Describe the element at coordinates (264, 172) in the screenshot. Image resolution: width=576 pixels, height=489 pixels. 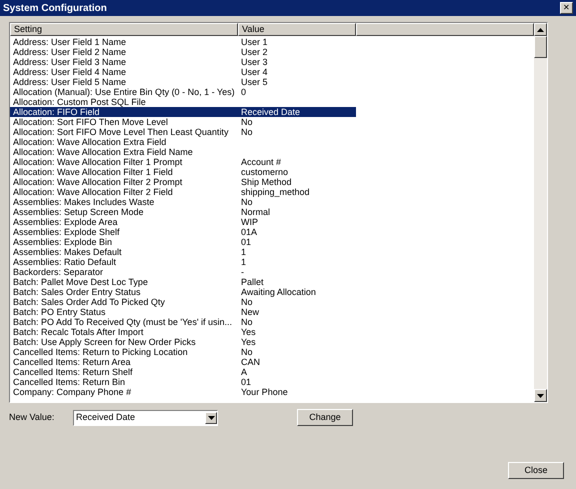
I see `value-cell-text: customerno` at that location.